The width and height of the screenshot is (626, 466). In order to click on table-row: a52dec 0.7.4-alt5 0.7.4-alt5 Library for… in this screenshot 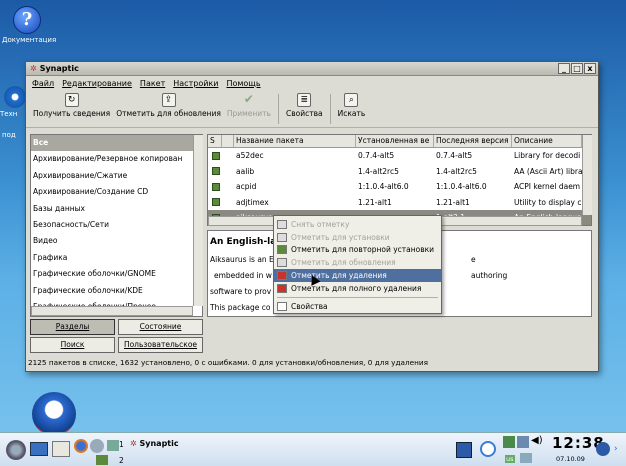, I will do `click(399, 156)`.